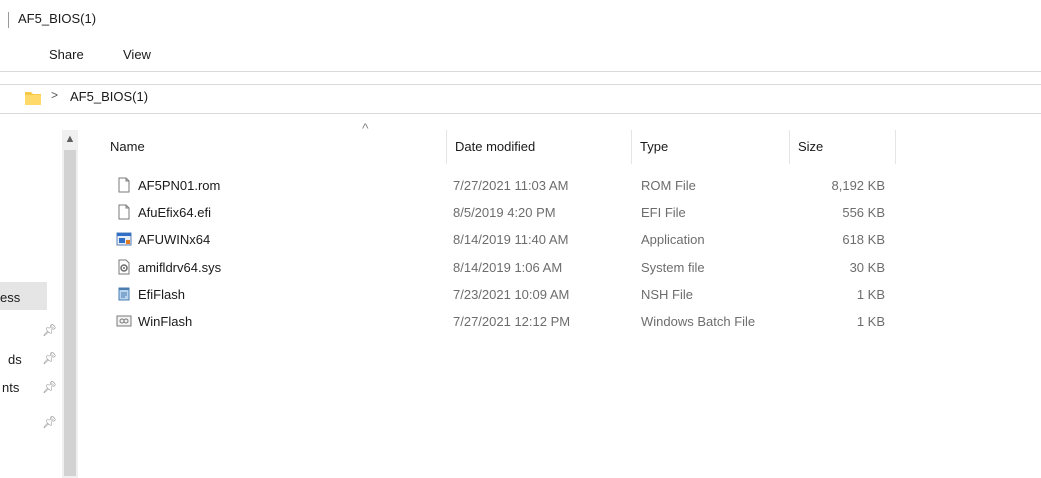  I want to click on column-header-size: Size, so click(843, 147).